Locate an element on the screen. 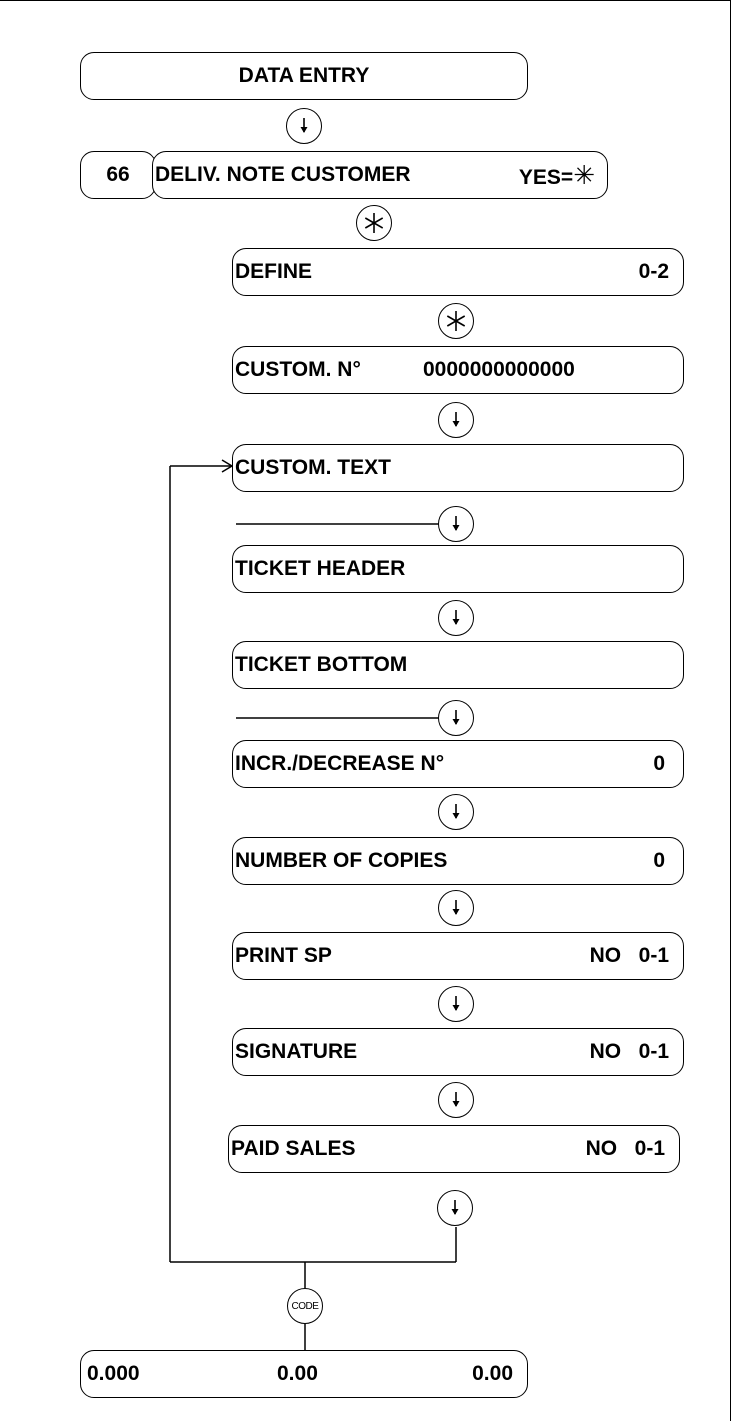 The width and height of the screenshot is (732, 1422). define-value: 0-2 is located at coordinates (653, 271).